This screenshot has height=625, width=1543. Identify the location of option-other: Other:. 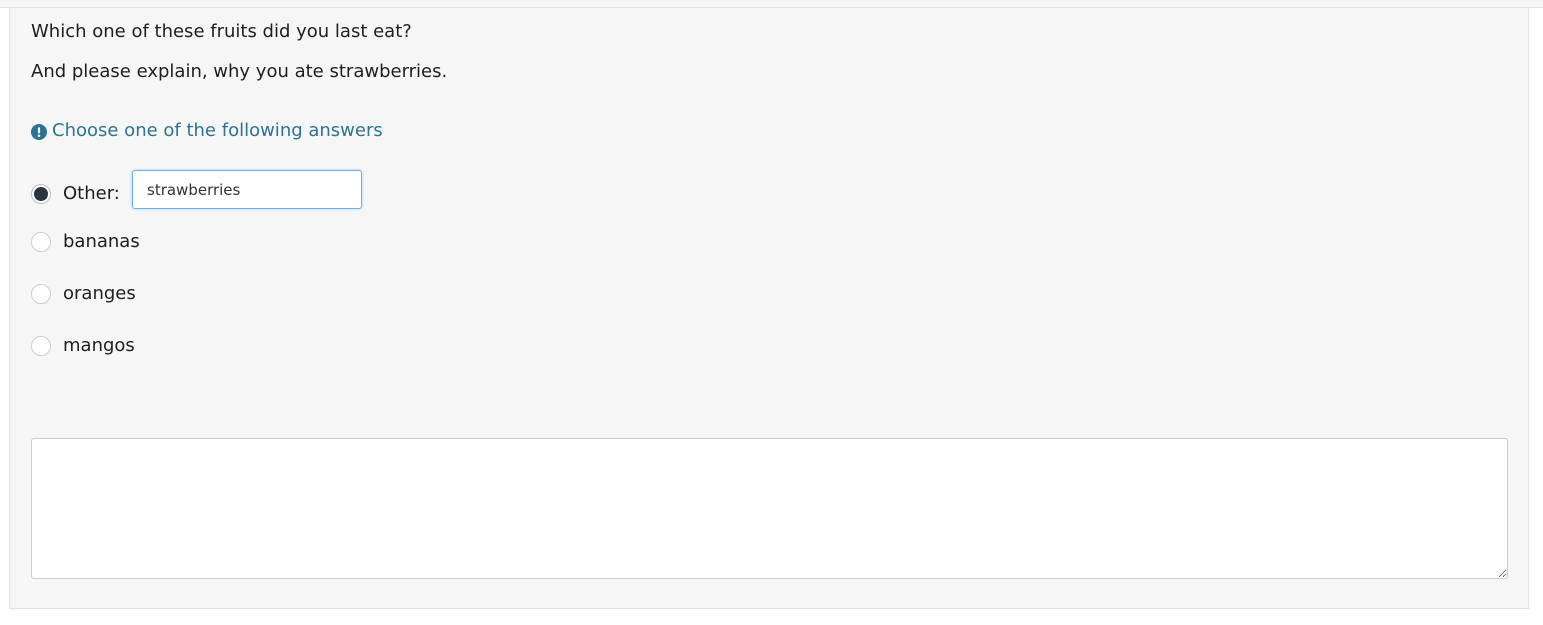
(75, 194).